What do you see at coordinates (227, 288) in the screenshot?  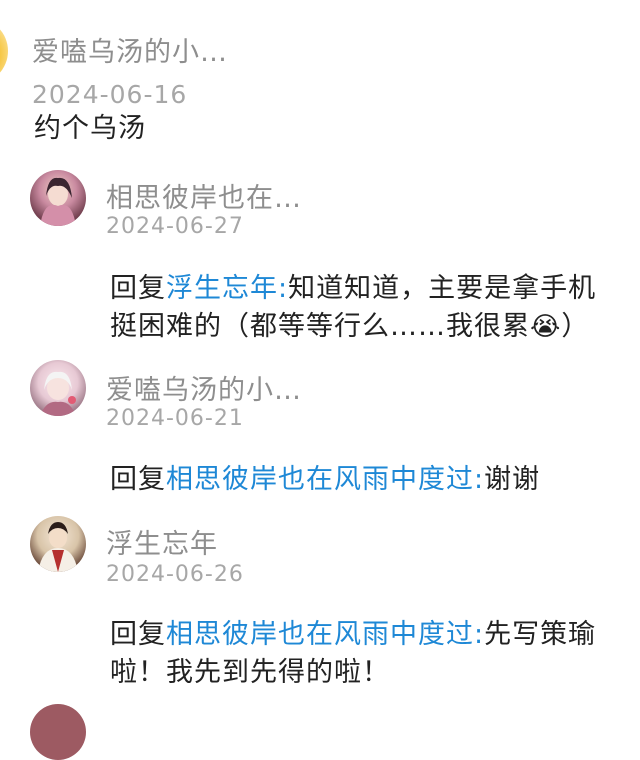 I see `mention-link: 浮生忘年:` at bounding box center [227, 288].